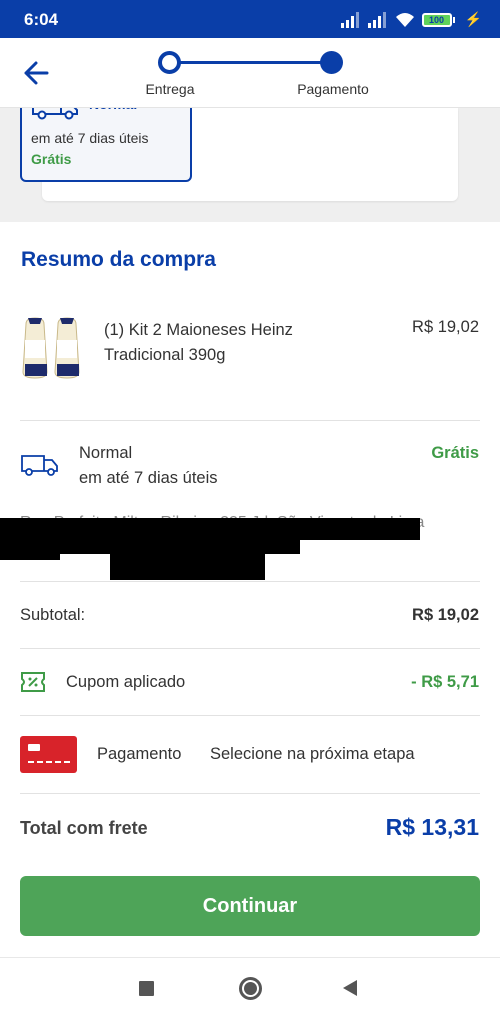 Image resolution: width=500 pixels, height=1017 pixels. I want to click on shipping-option-price: Grátis, so click(51, 159).